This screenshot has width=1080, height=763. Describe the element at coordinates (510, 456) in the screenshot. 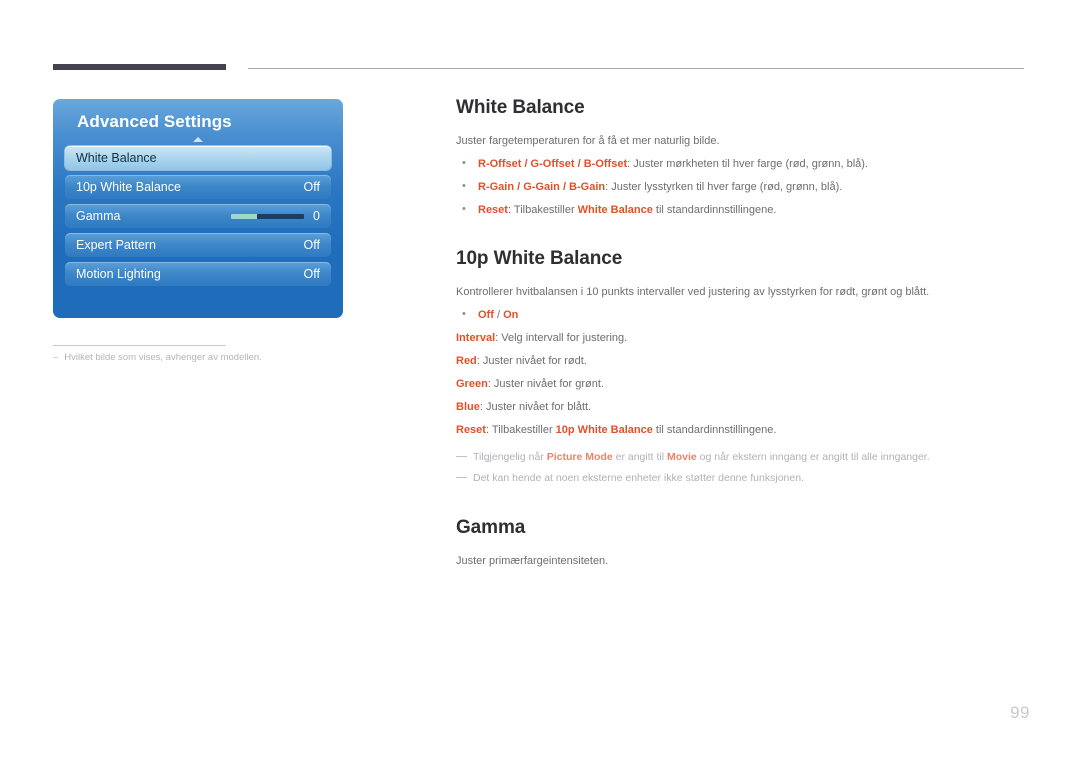

I see `note-pre: Tilgjengelig når` at that location.